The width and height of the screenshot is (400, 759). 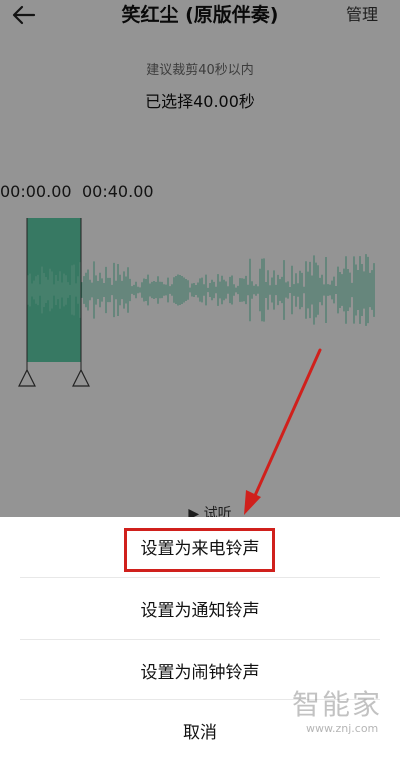 I want to click on set-alarm-option: 设置为闹钟铃声, so click(x=200, y=670).